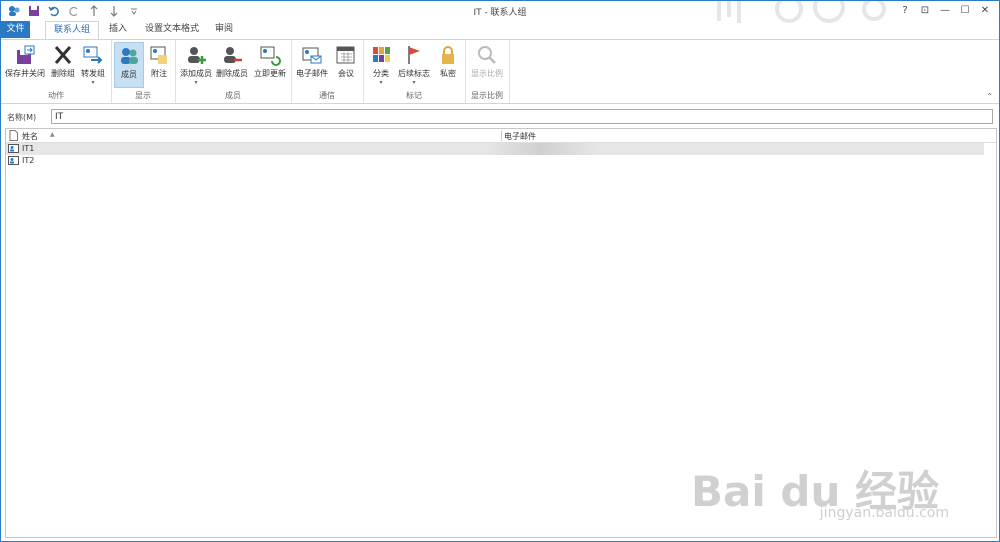 The height and width of the screenshot is (542, 1000). I want to click on add-members-label: 添加成员, so click(196, 73).